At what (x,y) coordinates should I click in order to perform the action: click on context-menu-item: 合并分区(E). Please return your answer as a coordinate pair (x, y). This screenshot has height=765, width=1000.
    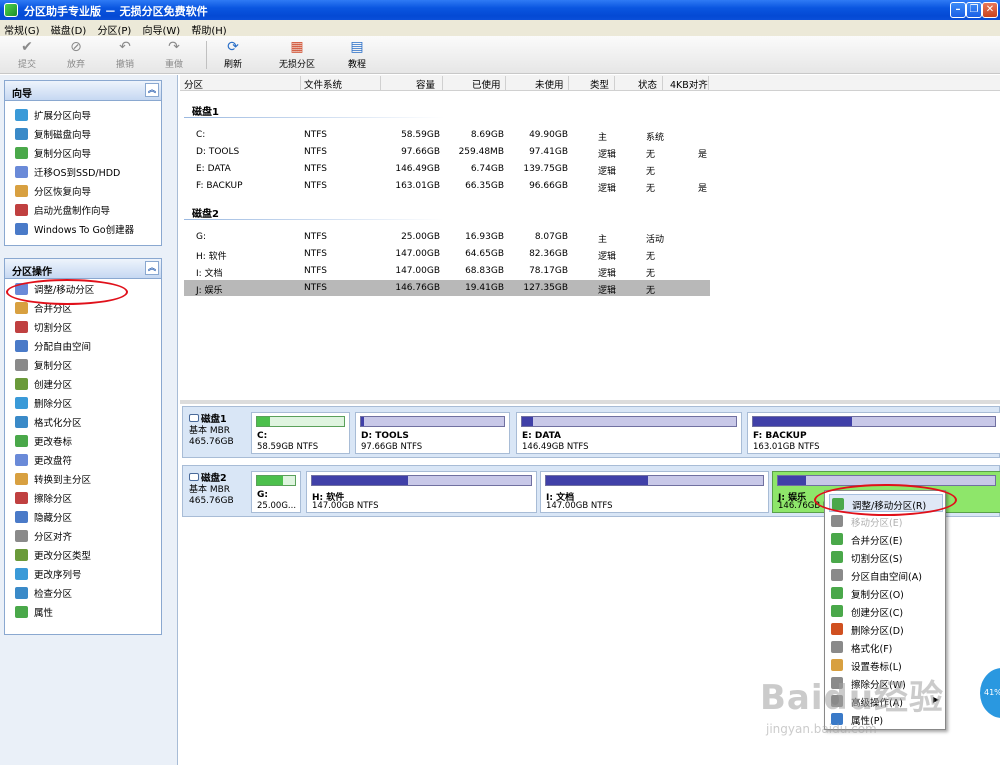
    Looking at the image, I should click on (886, 539).